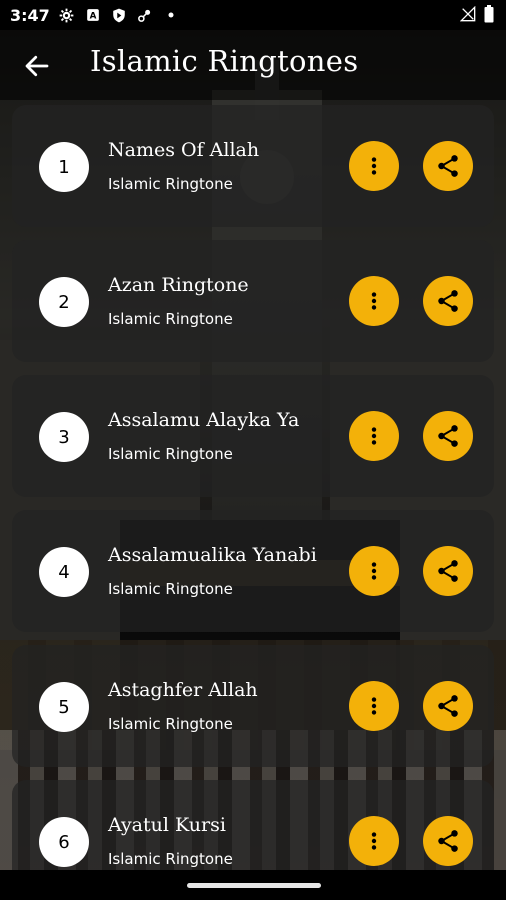 This screenshot has height=900, width=506. I want to click on ringtone-card: 5 Astaghfer Allah Islamic Ringtone, so click(253, 706).